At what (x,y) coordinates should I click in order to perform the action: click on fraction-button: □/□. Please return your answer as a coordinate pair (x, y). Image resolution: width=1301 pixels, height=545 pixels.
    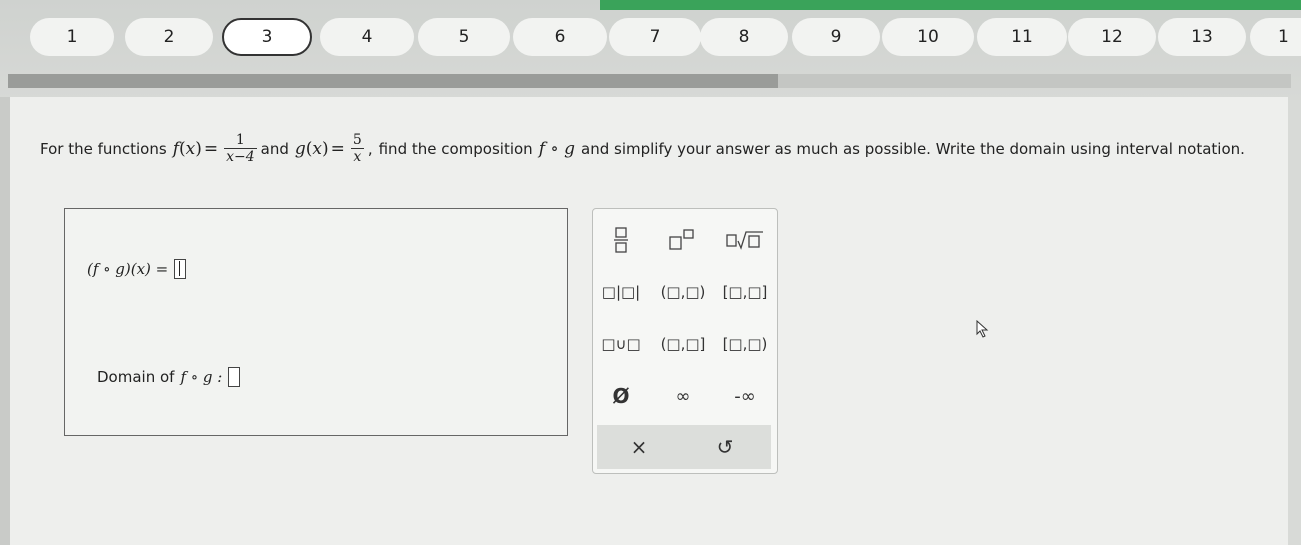
    Looking at the image, I should click on (621, 240).